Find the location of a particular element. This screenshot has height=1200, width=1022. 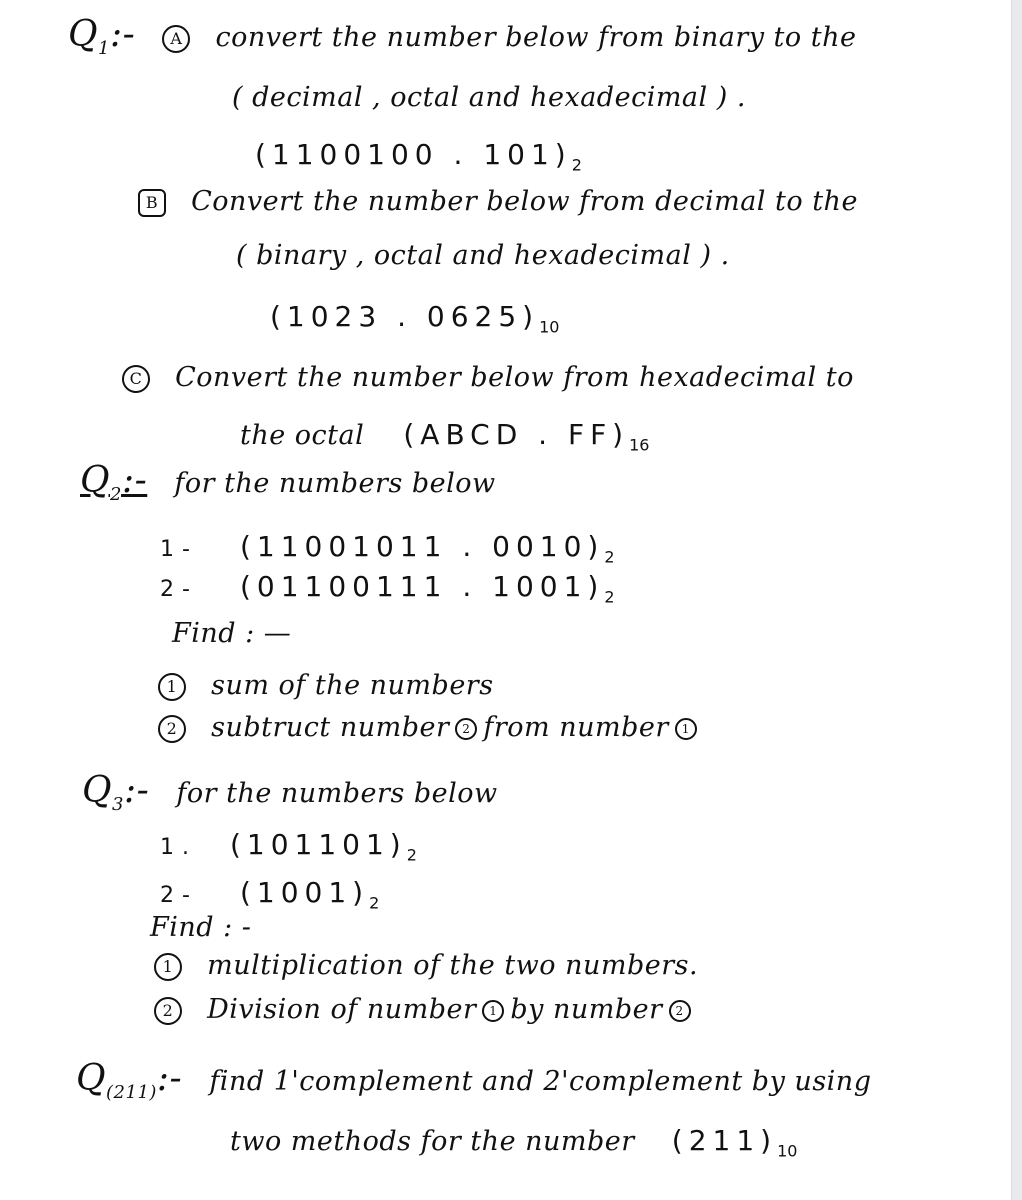

q2-task-2-marker: 2 is located at coordinates (172, 728).